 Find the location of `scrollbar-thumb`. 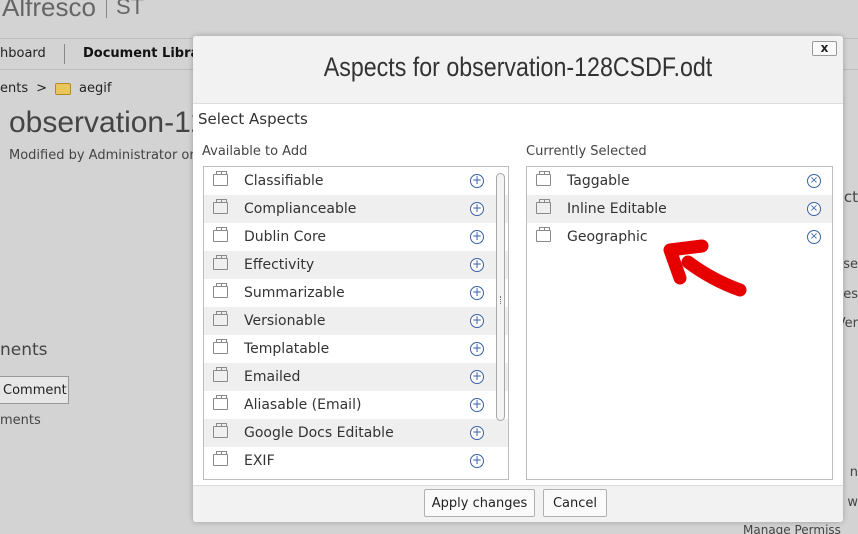

scrollbar-thumb is located at coordinates (500, 297).